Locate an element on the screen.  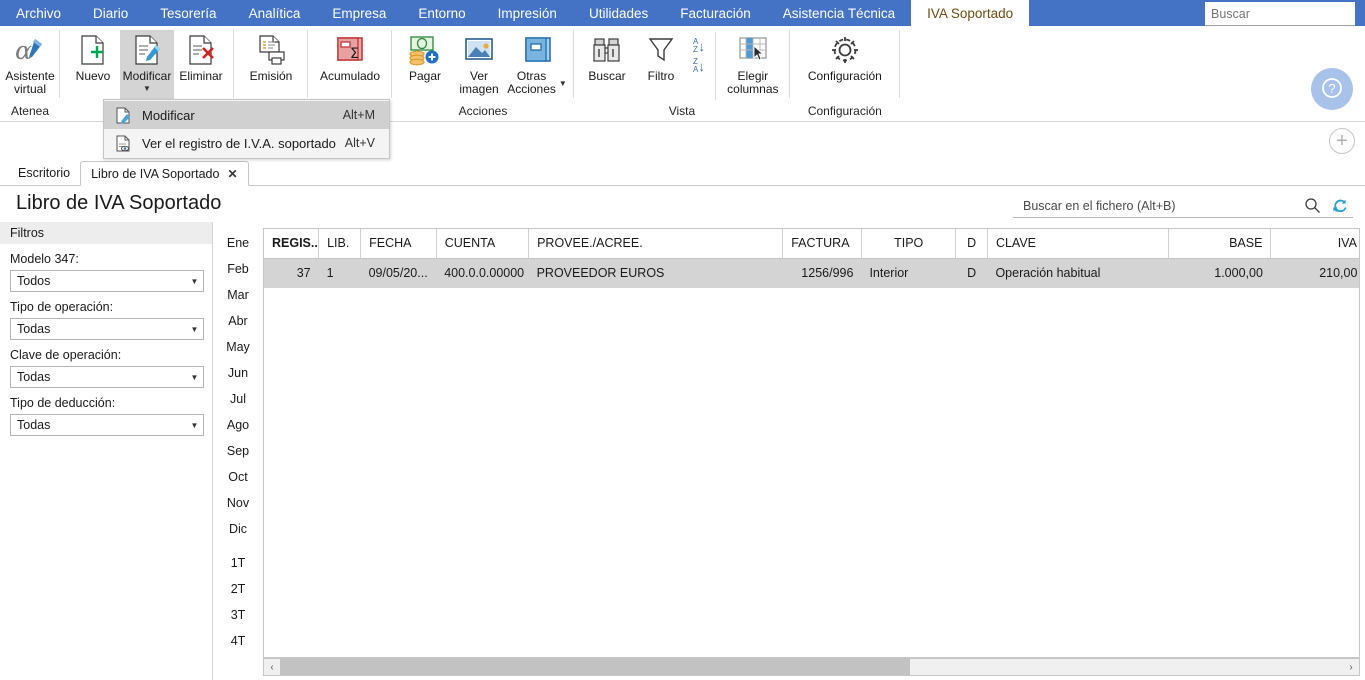
month-item-4t: 4T is located at coordinates (238, 641).